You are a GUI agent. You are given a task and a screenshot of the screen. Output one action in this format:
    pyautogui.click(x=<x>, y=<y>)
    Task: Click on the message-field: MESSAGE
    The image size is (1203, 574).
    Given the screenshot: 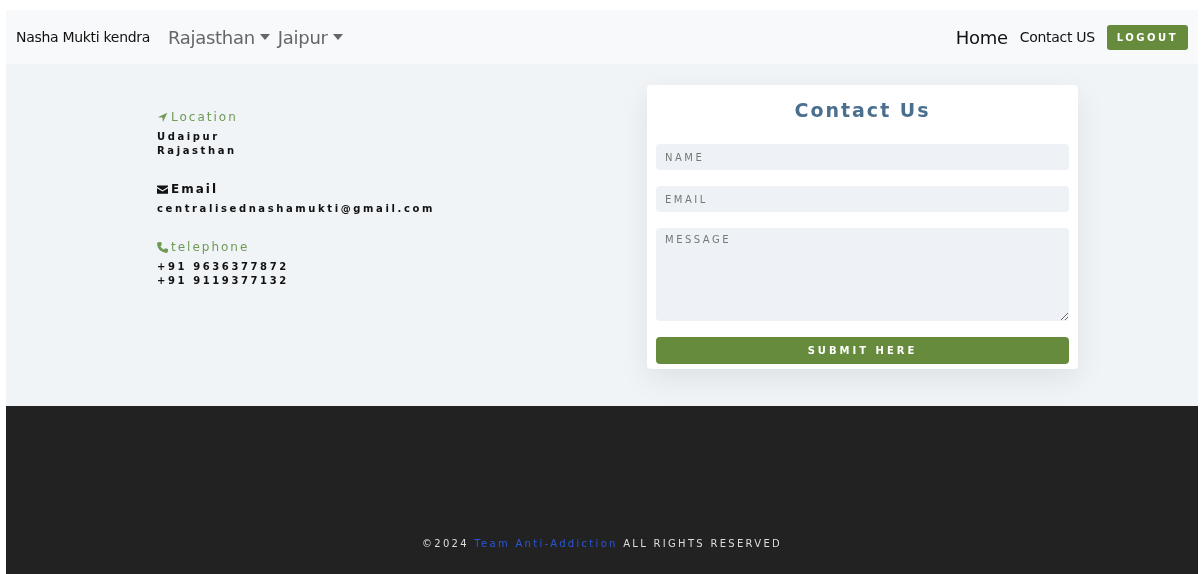 What is the action you would take?
    pyautogui.click(x=862, y=274)
    